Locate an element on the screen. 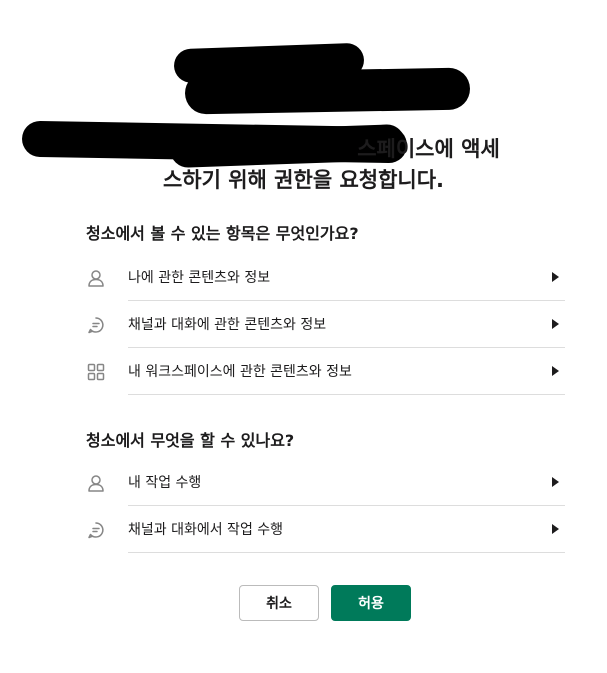 Image resolution: width=607 pixels, height=673 pixels. do-permissions-list: 내 작업 수행 채널과 대화에서 작업 수행 is located at coordinates (322, 506).